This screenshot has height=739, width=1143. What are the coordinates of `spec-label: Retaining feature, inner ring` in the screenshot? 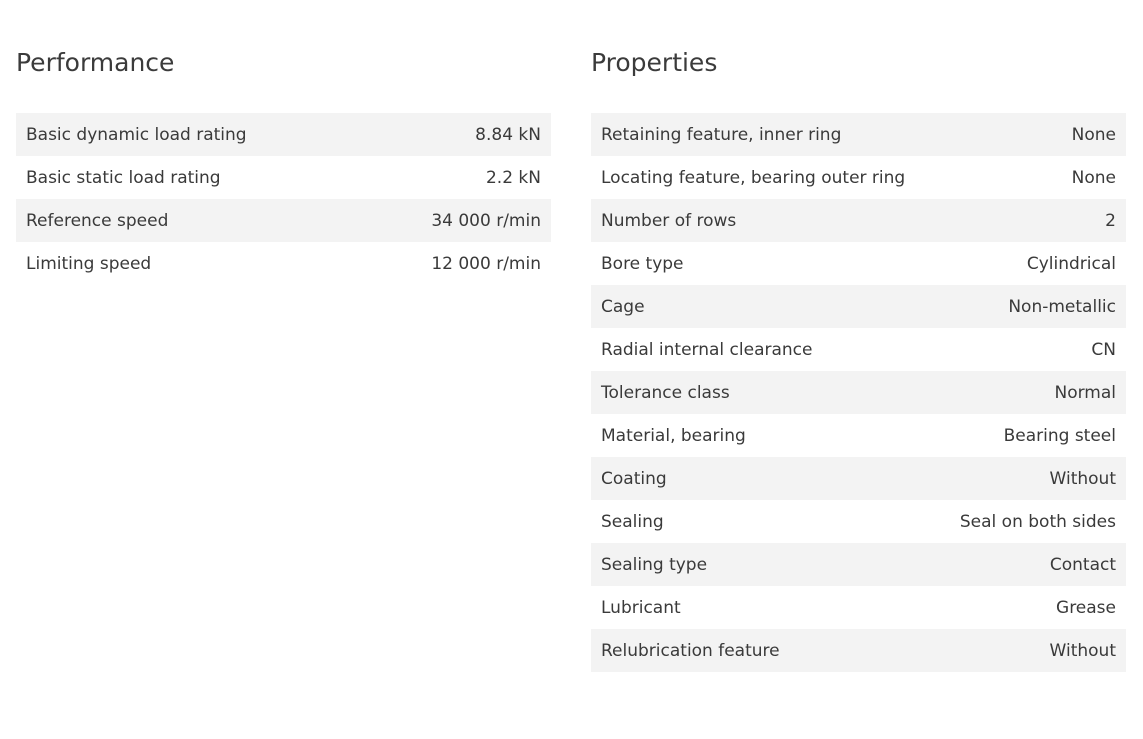 It's located at (721, 134).